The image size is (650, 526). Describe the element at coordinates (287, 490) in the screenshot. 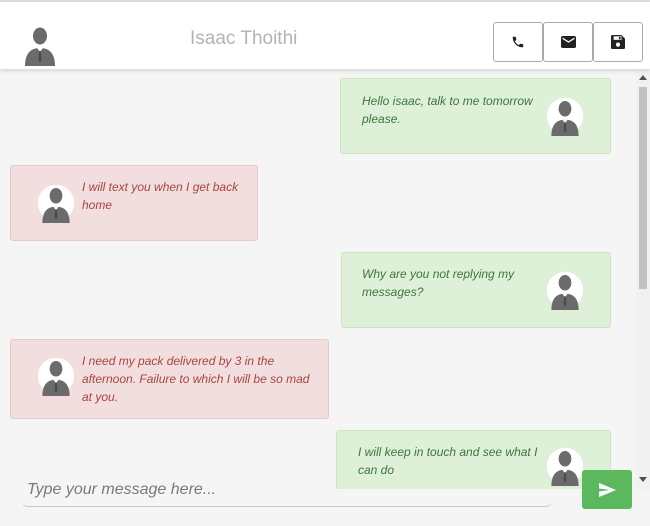

I see `message-input` at that location.